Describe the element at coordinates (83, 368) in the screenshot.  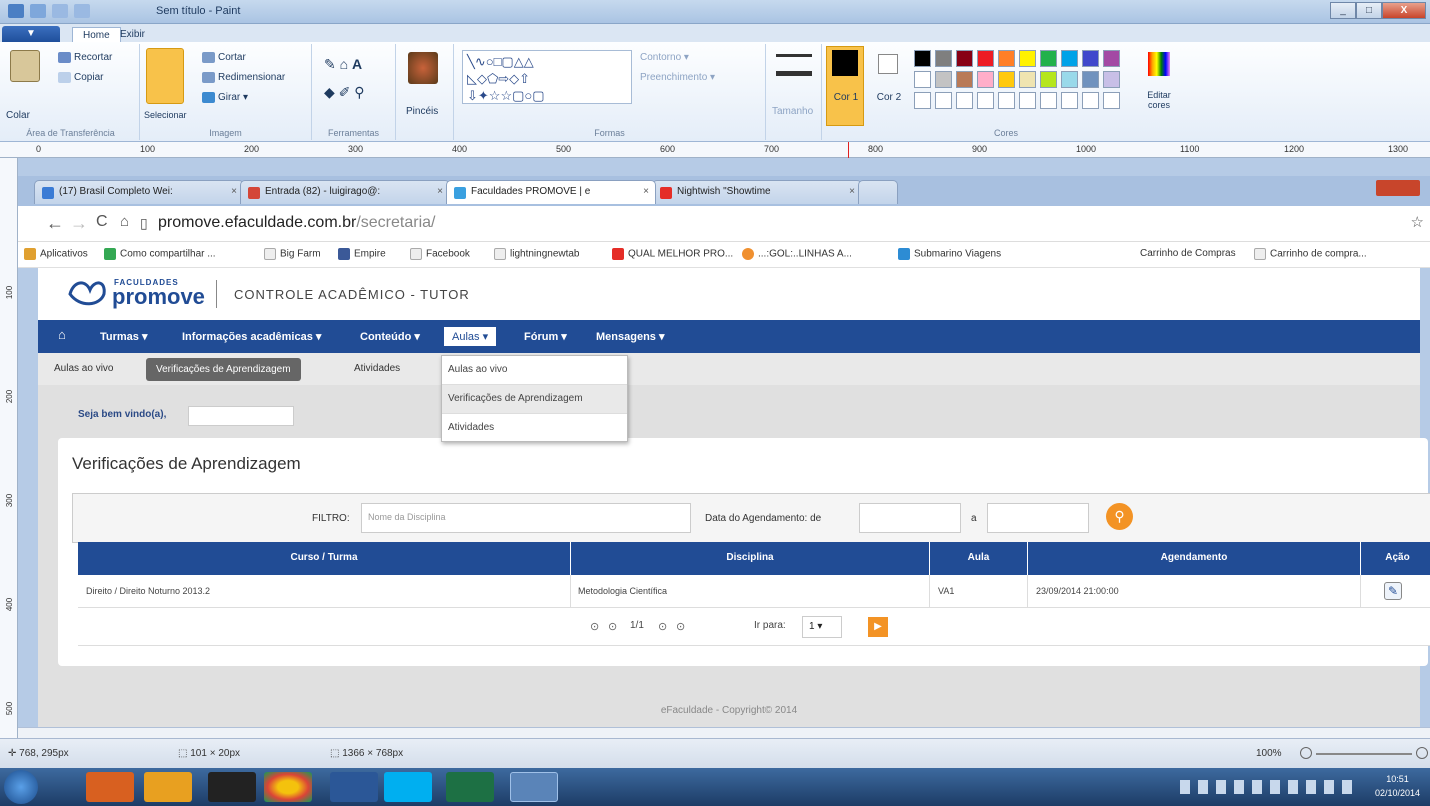
I see `subnav-aulas-ao-vivo: Aulas ao vivo` at that location.